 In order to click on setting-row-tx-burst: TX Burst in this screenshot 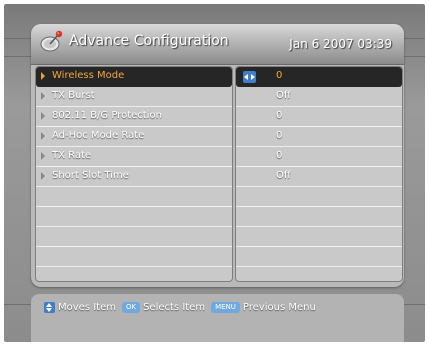, I will do `click(134, 97)`.